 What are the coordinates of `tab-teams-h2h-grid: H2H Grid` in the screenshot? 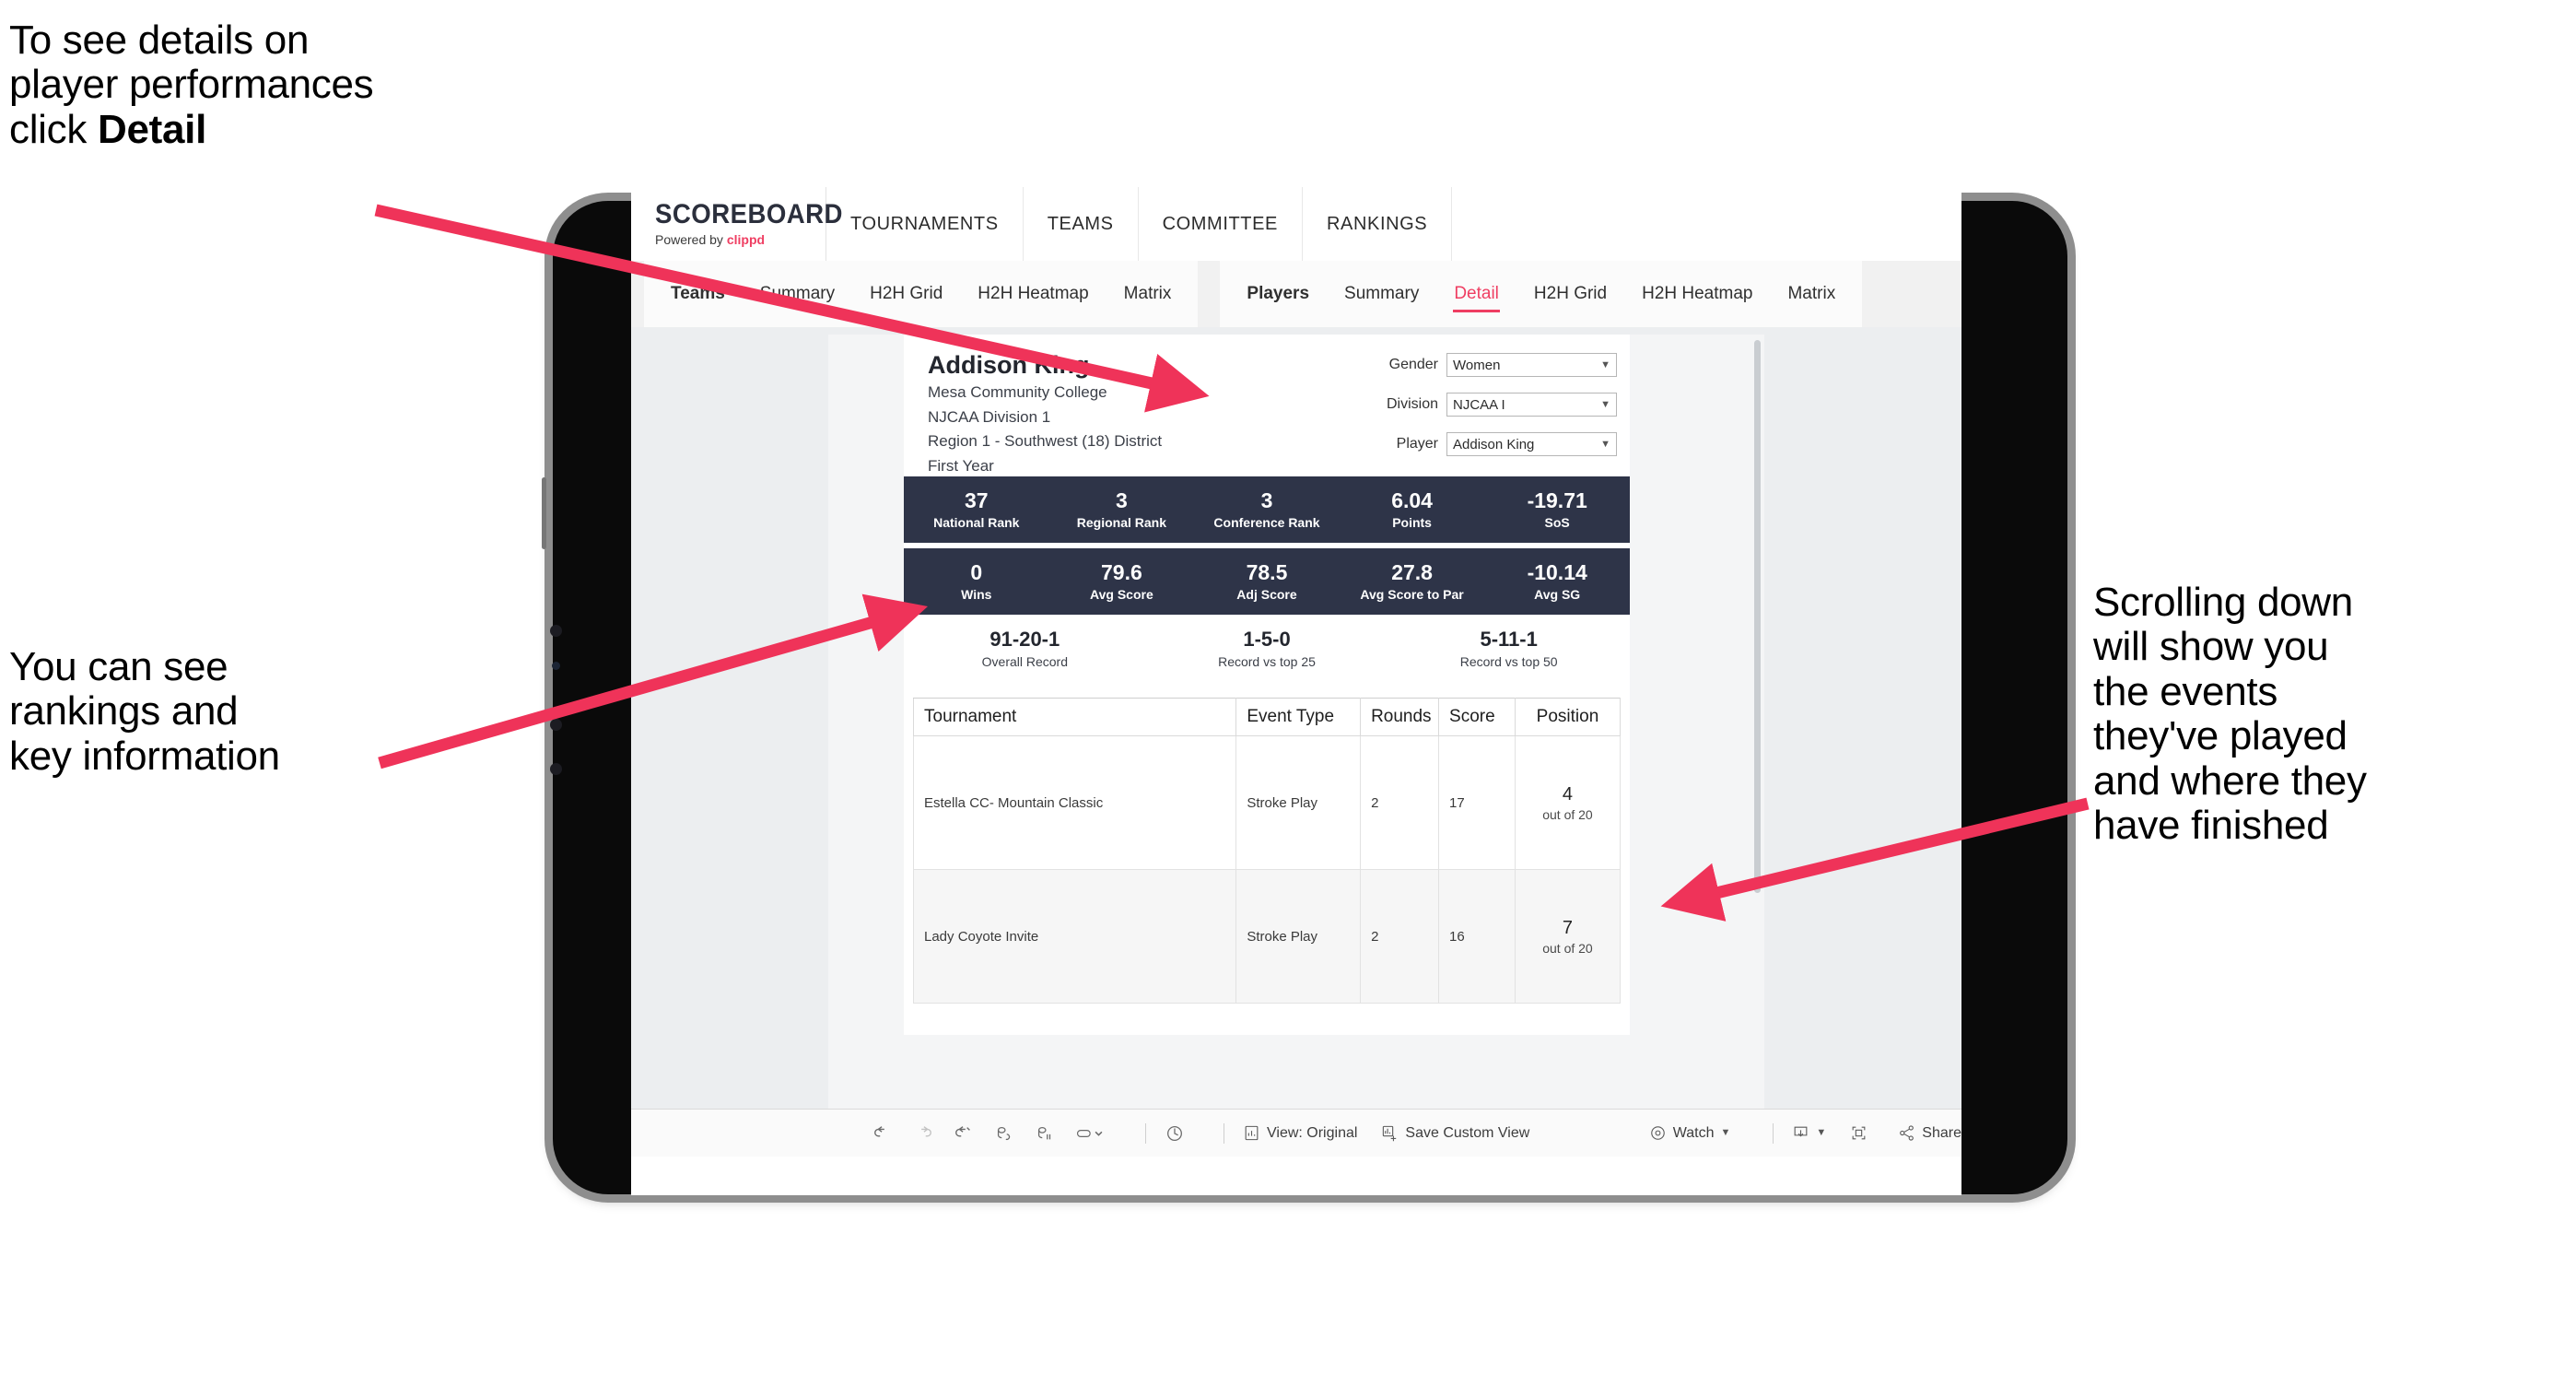 It's located at (906, 294).